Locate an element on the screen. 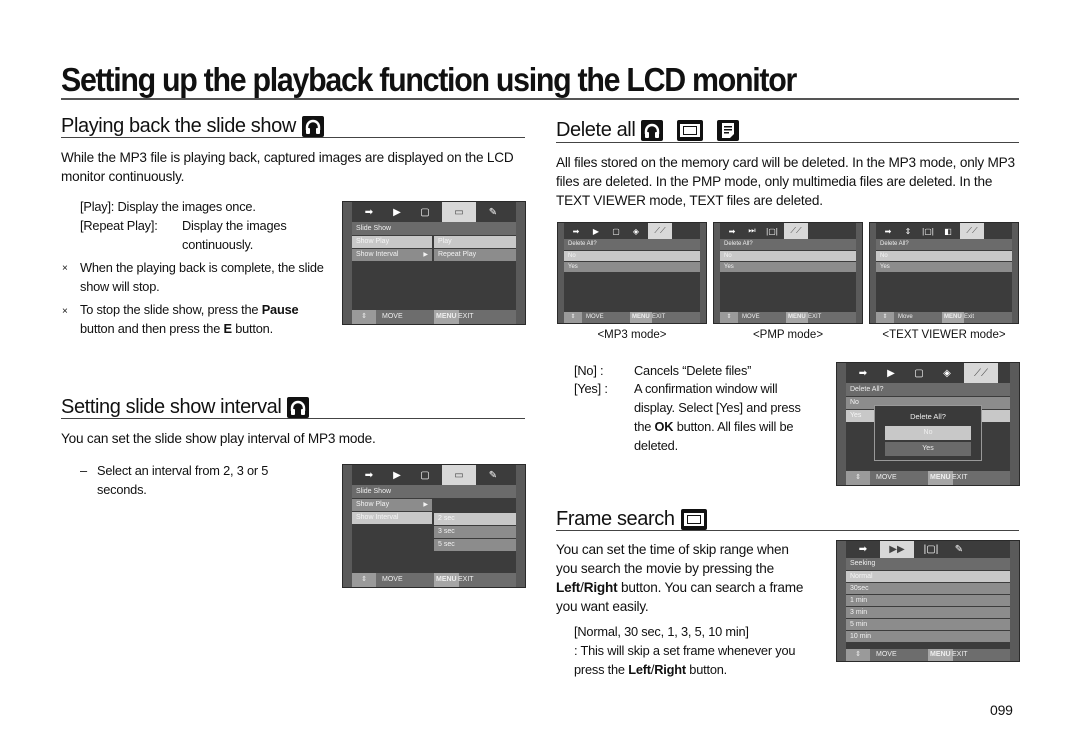 The width and height of the screenshot is (1080, 752). lcd-option: 3 min is located at coordinates (928, 612).